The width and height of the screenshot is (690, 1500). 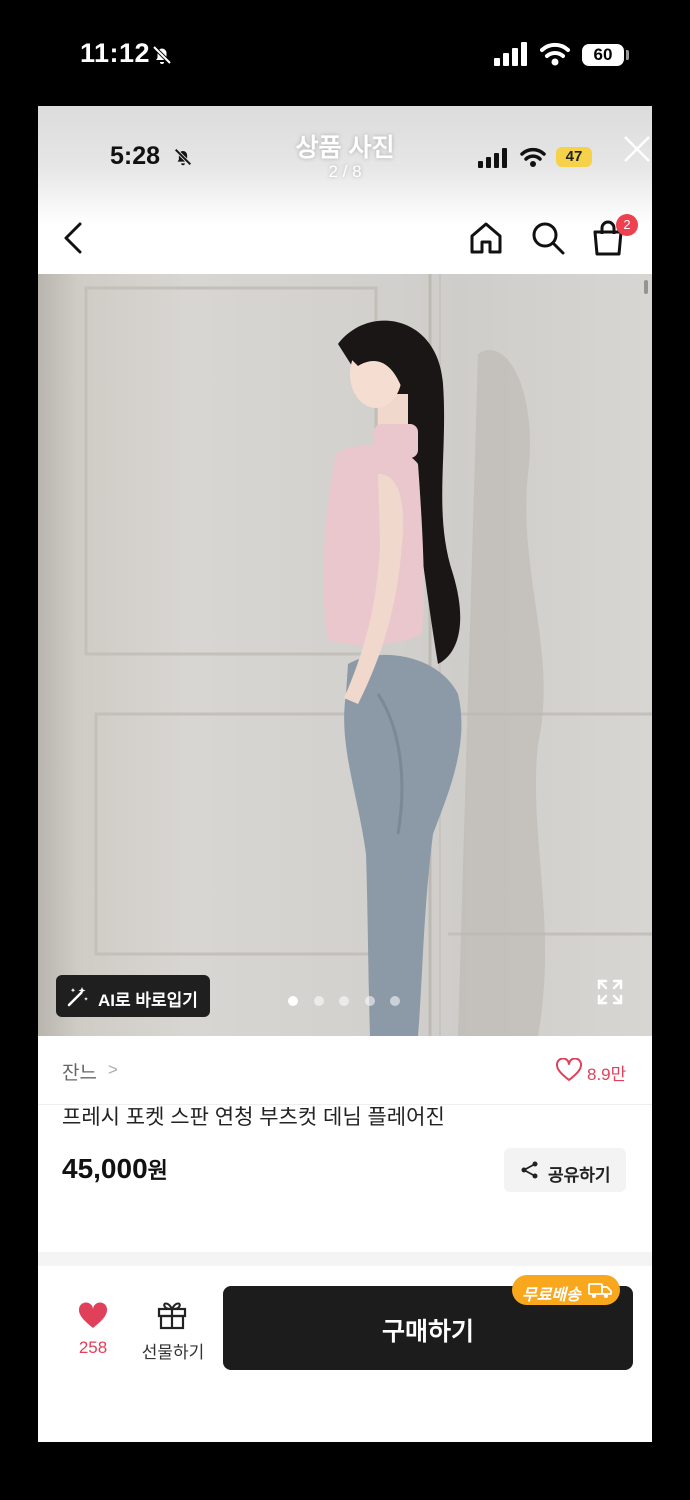 What do you see at coordinates (93, 1316) in the screenshot?
I see `heart-filled-icon` at bounding box center [93, 1316].